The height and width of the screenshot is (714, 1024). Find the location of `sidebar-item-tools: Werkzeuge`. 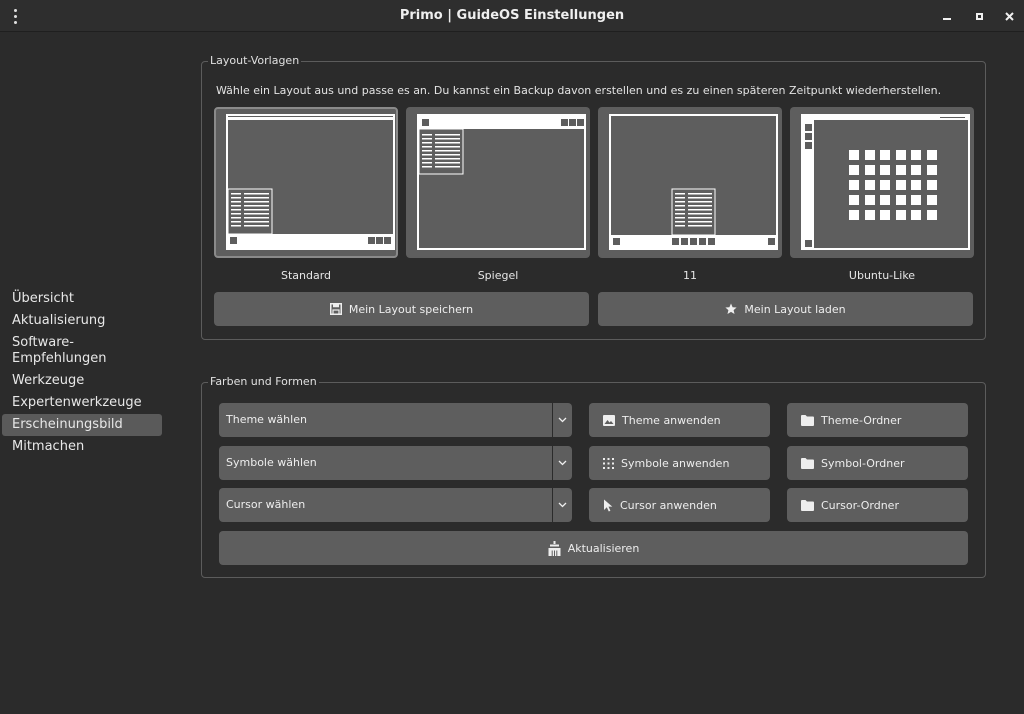

sidebar-item-tools: Werkzeuge is located at coordinates (82, 381).